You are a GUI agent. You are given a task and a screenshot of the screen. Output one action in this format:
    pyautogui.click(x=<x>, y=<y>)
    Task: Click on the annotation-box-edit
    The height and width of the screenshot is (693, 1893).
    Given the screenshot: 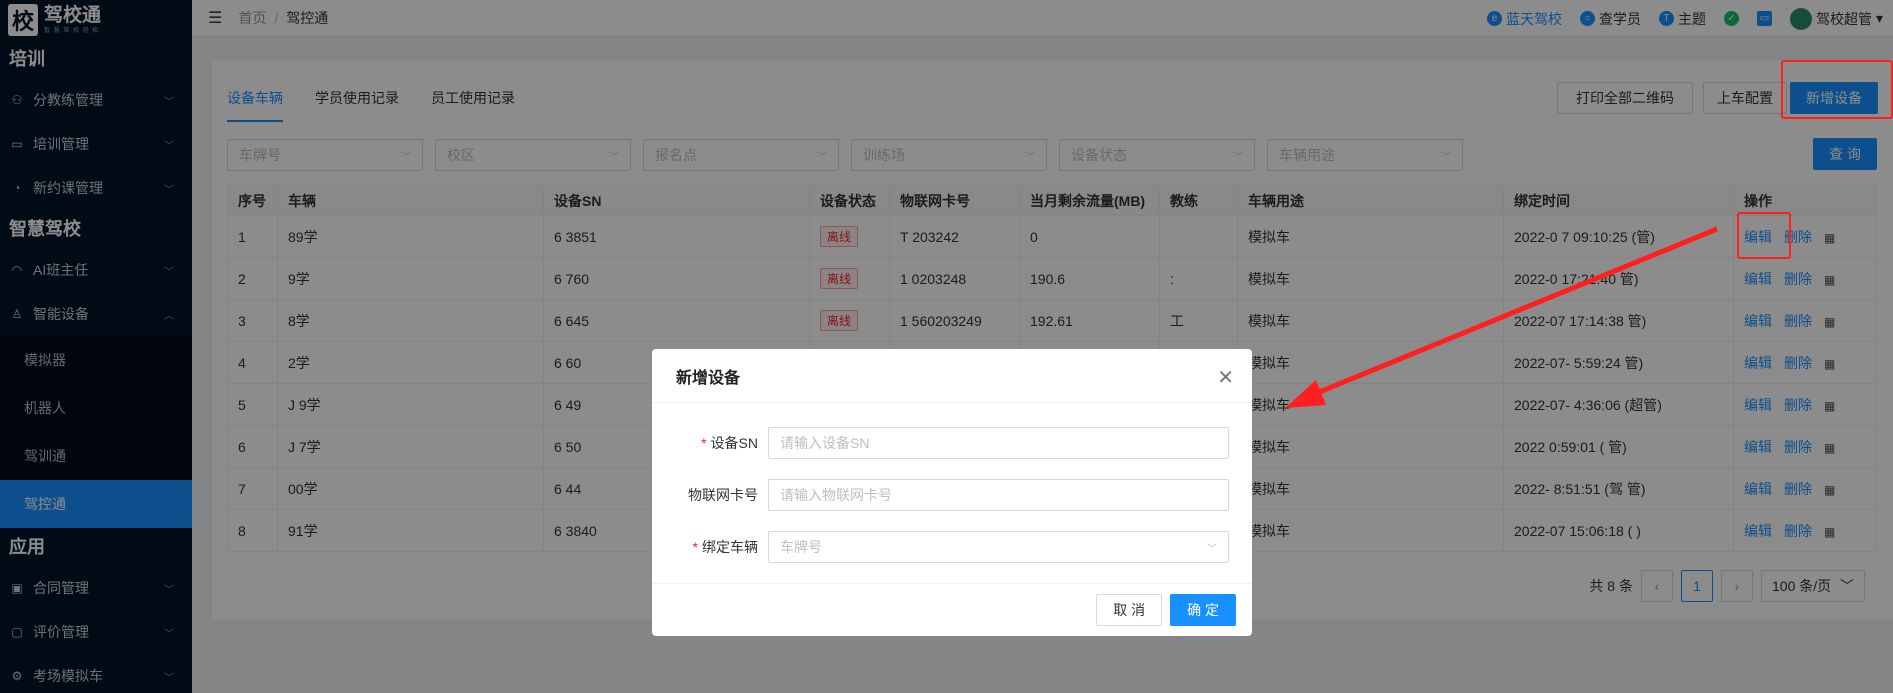 What is the action you would take?
    pyautogui.click(x=1764, y=235)
    